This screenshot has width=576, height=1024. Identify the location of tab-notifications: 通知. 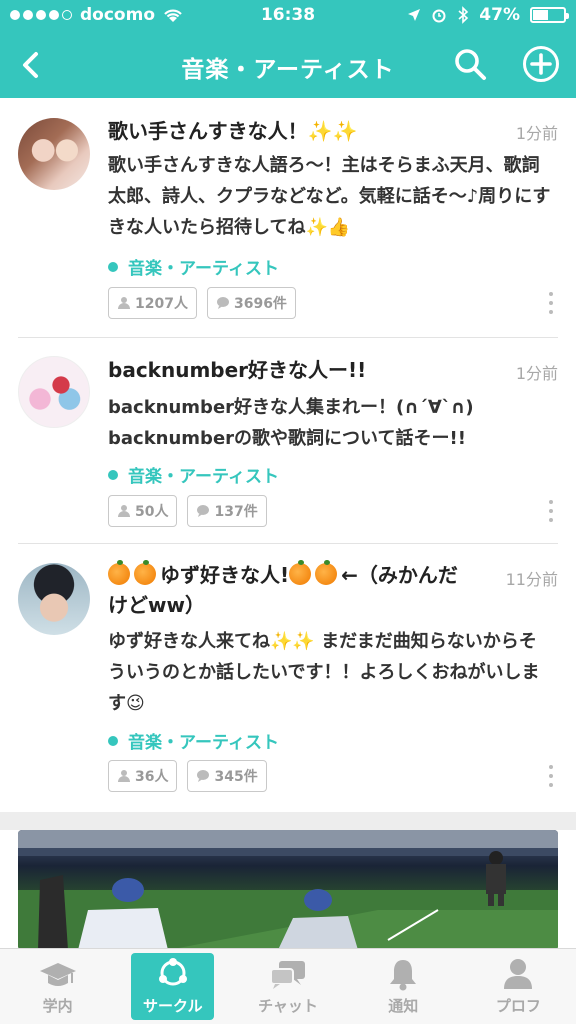
(403, 986).